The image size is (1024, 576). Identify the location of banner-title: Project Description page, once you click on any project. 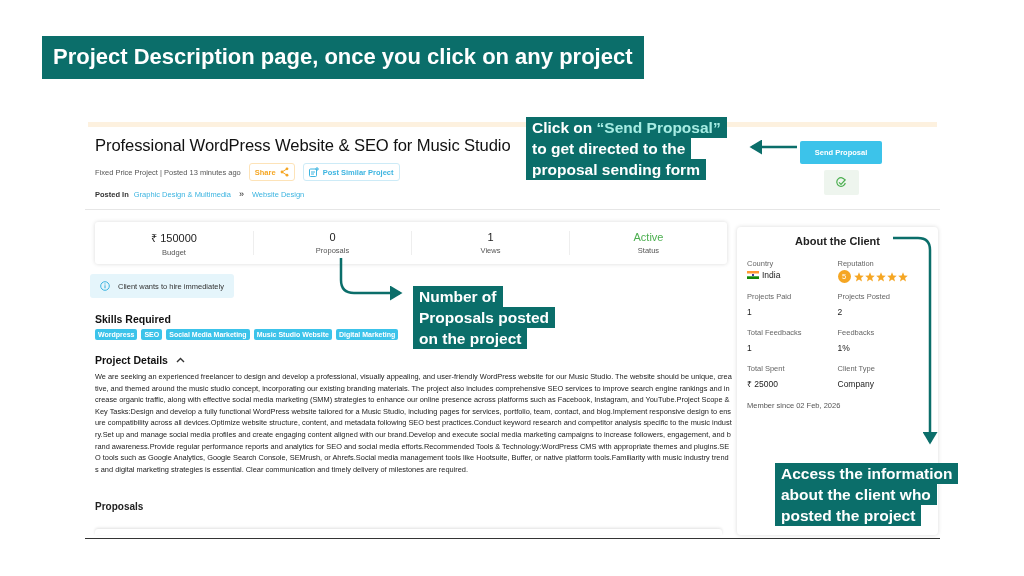
(343, 57).